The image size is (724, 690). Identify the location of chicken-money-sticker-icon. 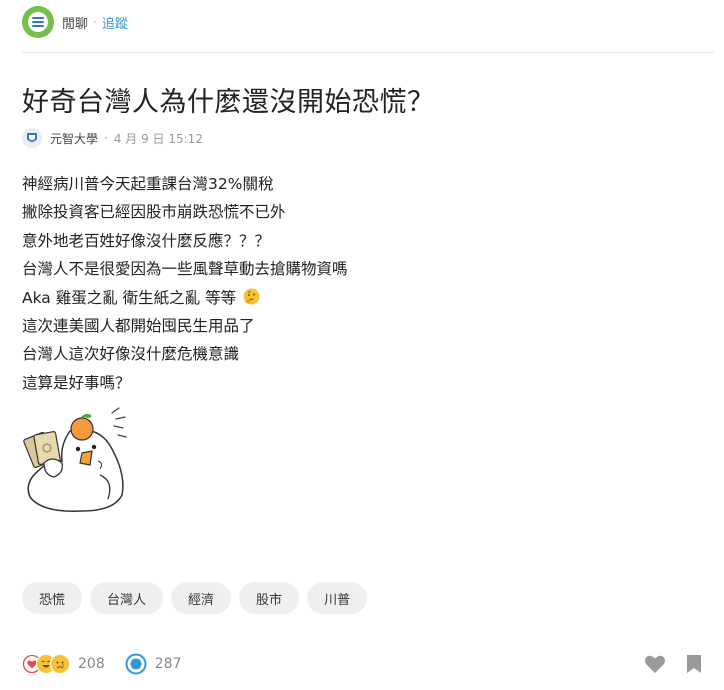
(76, 460).